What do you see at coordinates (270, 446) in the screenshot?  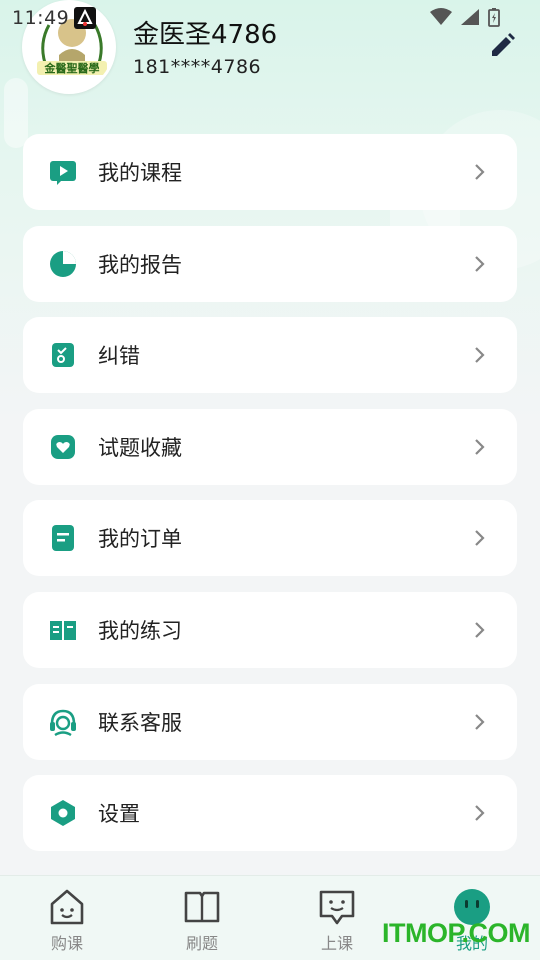 I see `menu-item-favorites: 试题收藏` at bounding box center [270, 446].